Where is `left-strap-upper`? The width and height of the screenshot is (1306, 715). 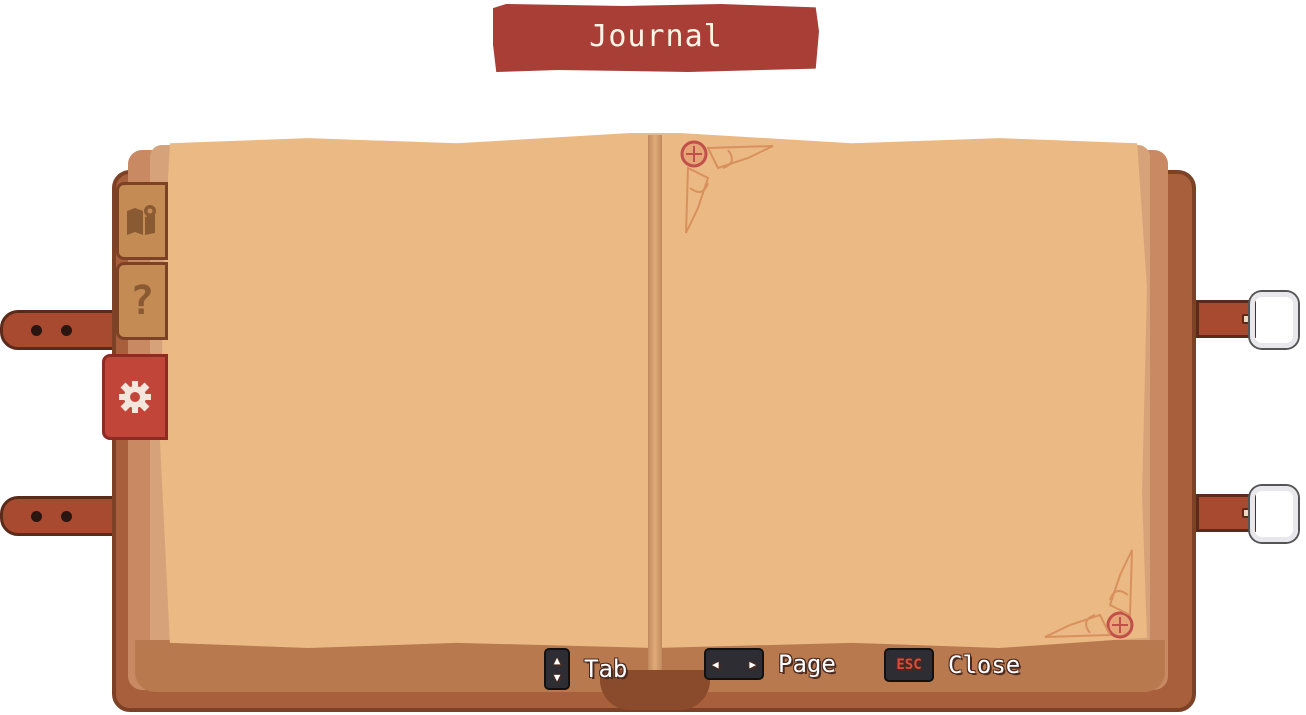
left-strap-upper is located at coordinates (59, 330).